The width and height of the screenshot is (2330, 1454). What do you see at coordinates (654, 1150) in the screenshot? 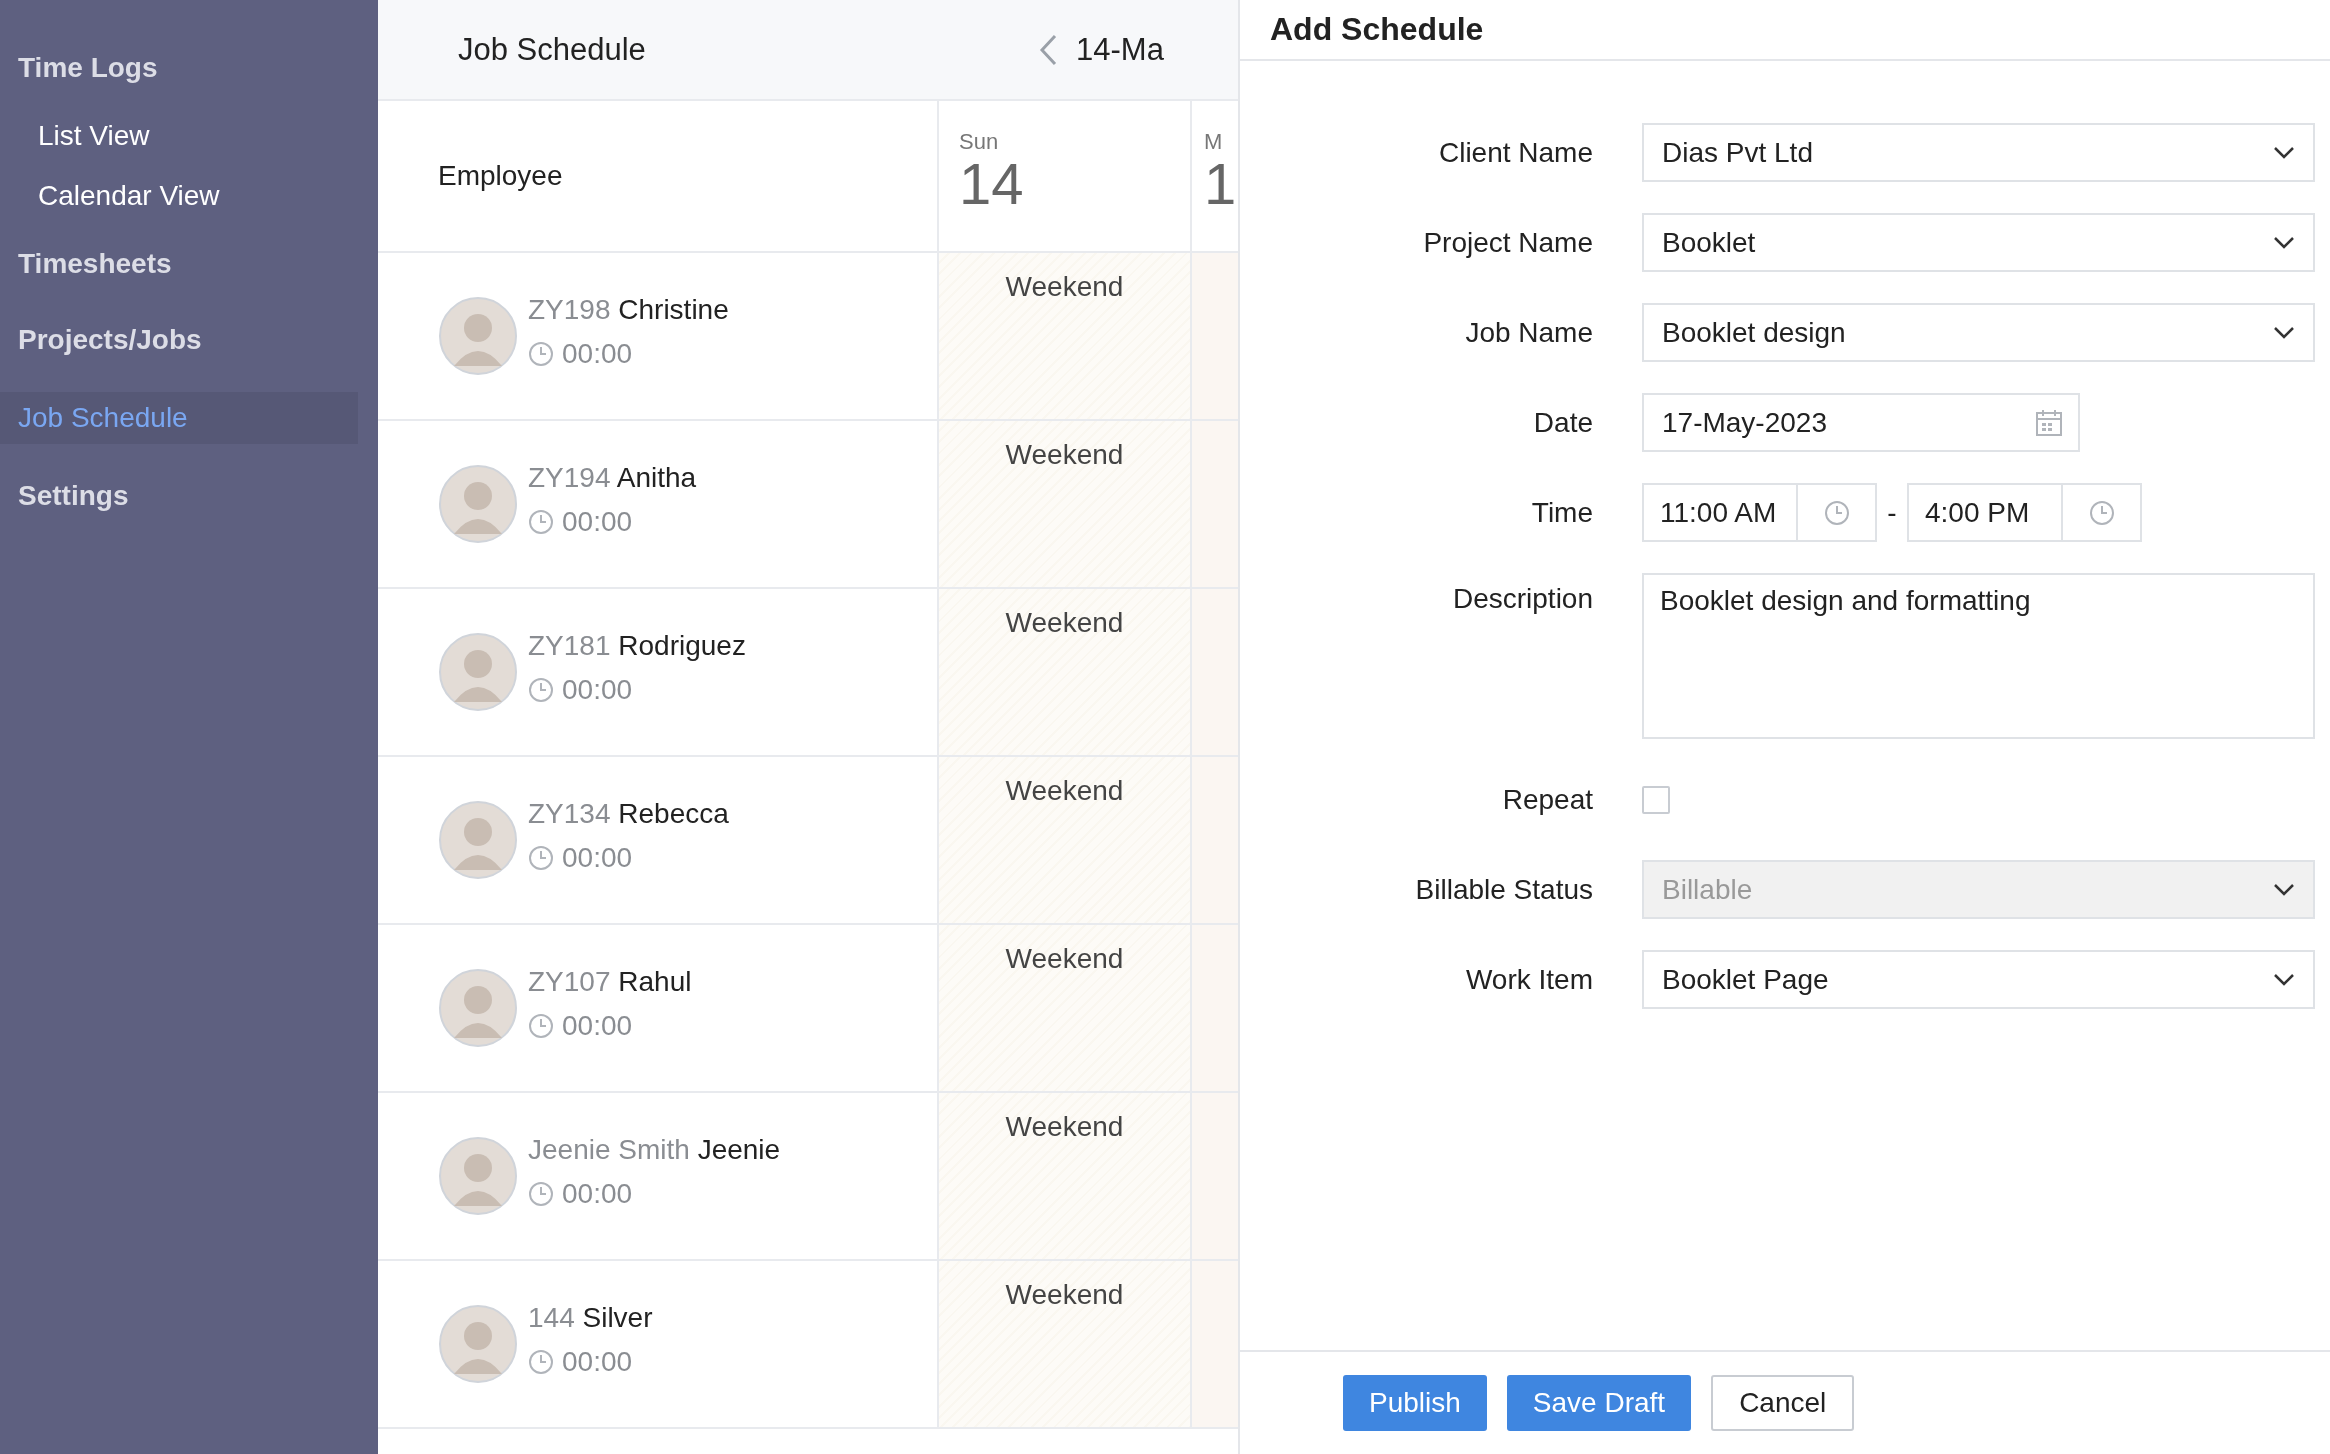
I see `employee-name: Jeenie Smith Jeenie` at bounding box center [654, 1150].